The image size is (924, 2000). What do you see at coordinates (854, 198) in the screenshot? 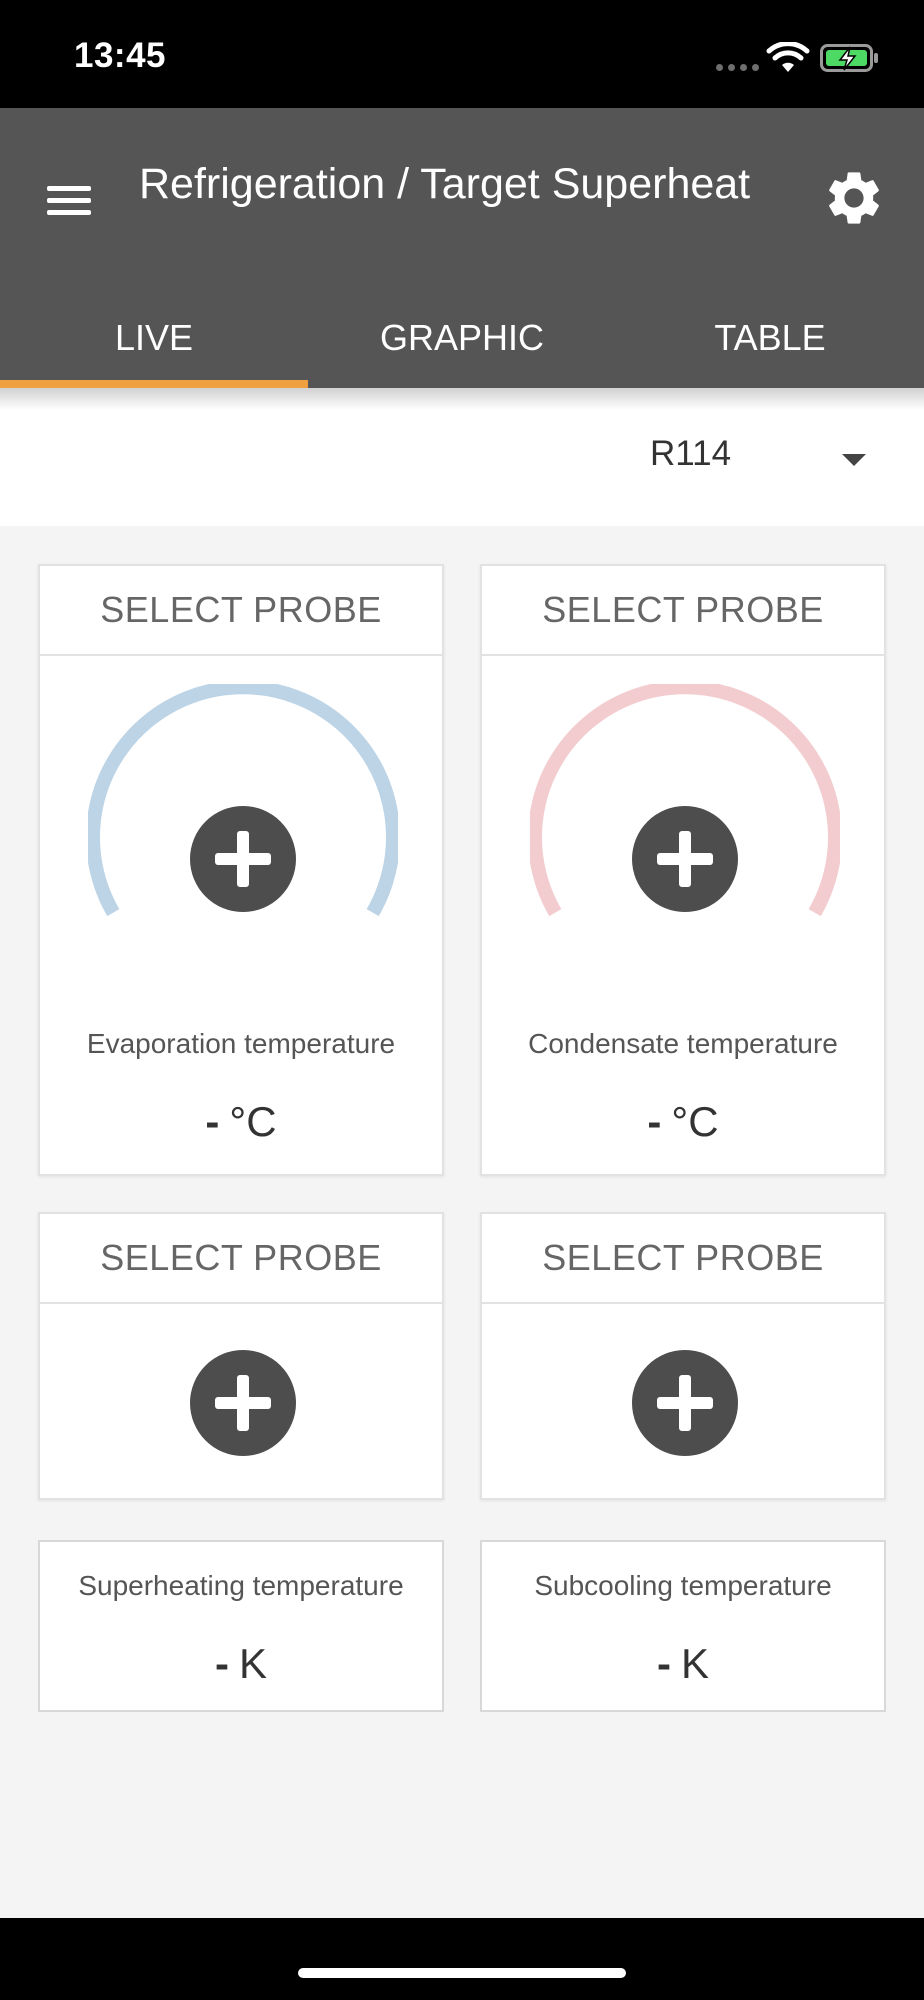
I see `gear-icon` at bounding box center [854, 198].